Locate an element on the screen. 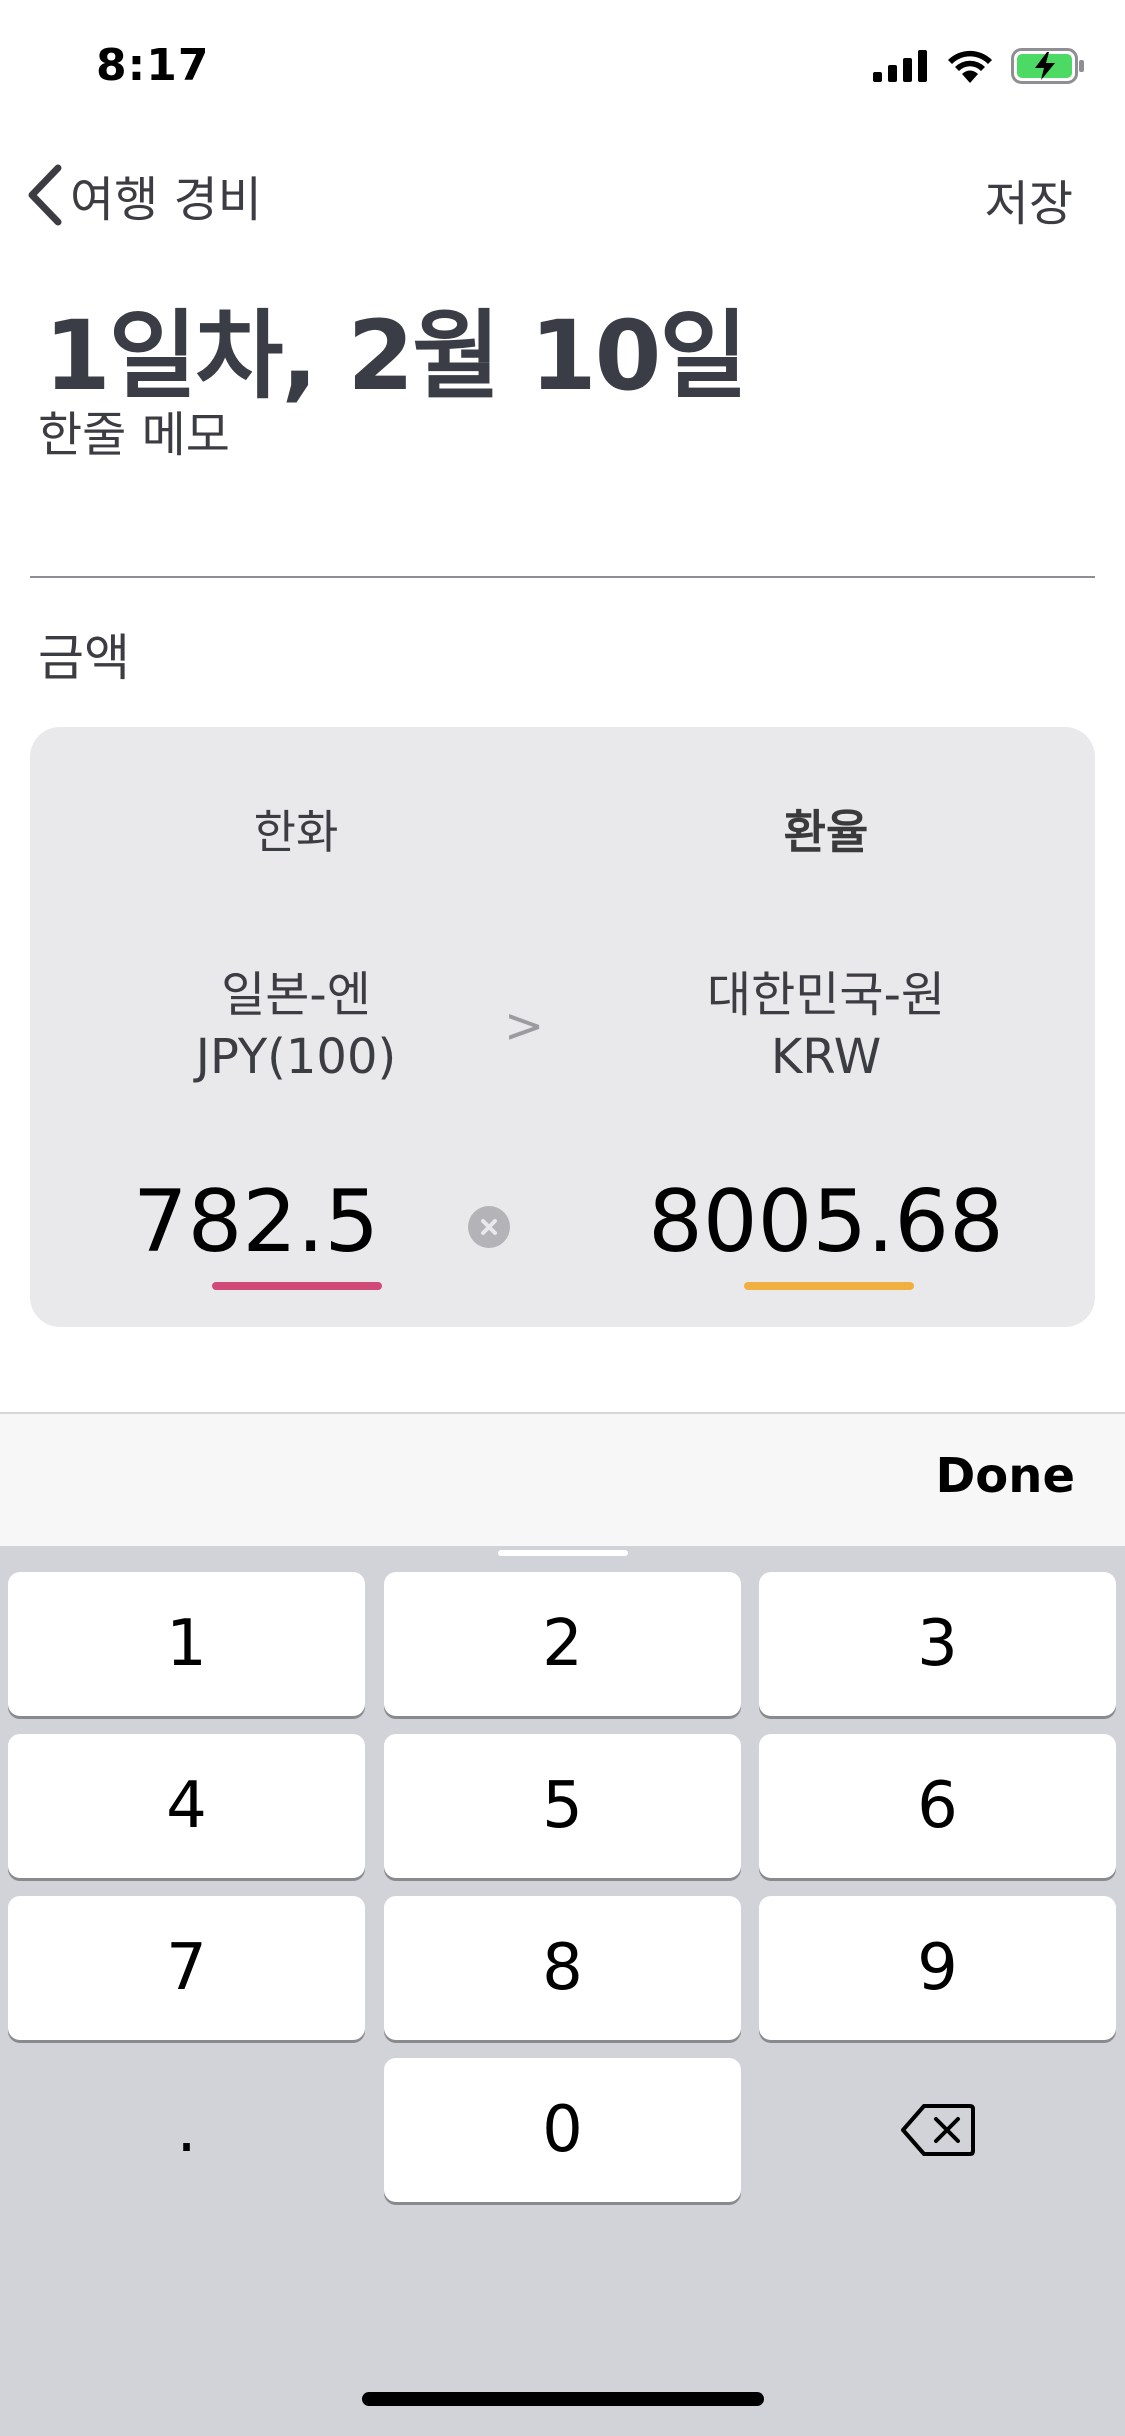 The image size is (1125, 2436). from-amount-field: 782.5 is located at coordinates (256, 1222).